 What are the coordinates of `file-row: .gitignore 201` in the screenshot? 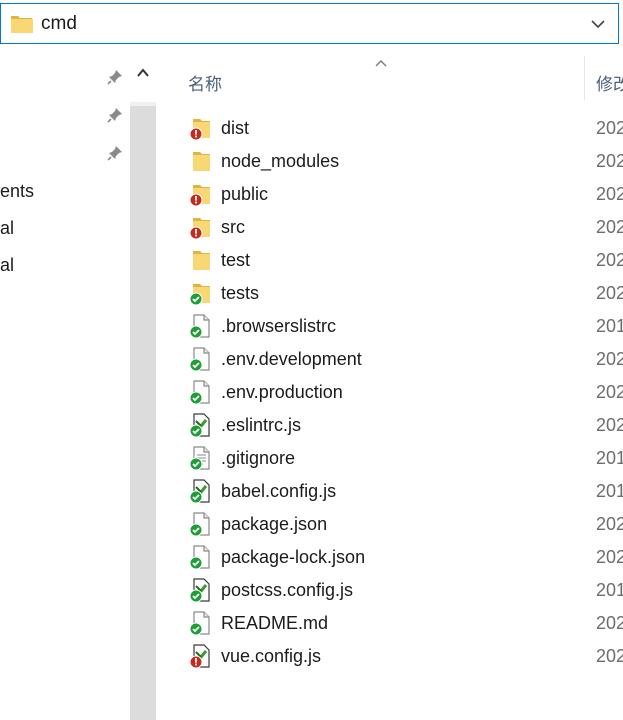 It's located at (389, 457).